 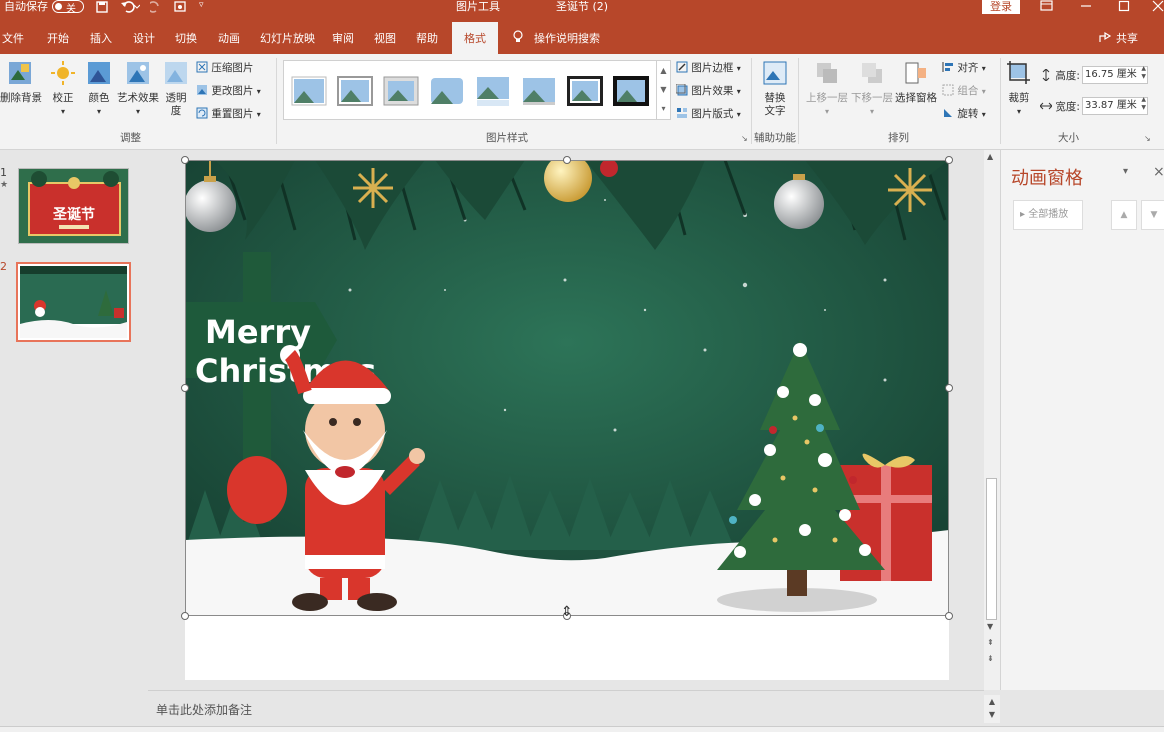 I want to click on close-icon, so click(x=1158, y=7).